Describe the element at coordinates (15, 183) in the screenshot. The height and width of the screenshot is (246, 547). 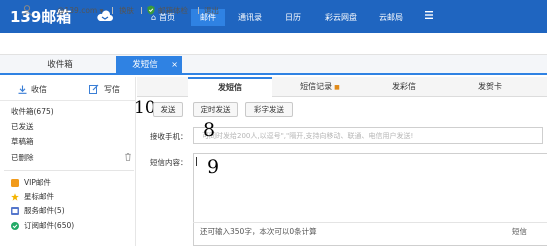
I see `vip-icon` at that location.